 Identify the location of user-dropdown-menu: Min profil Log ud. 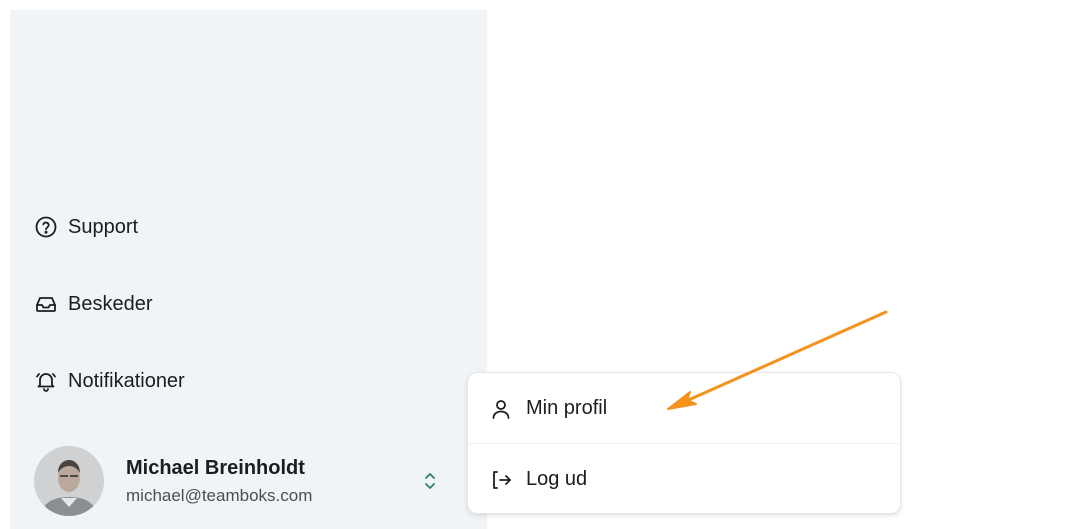
(684, 443).